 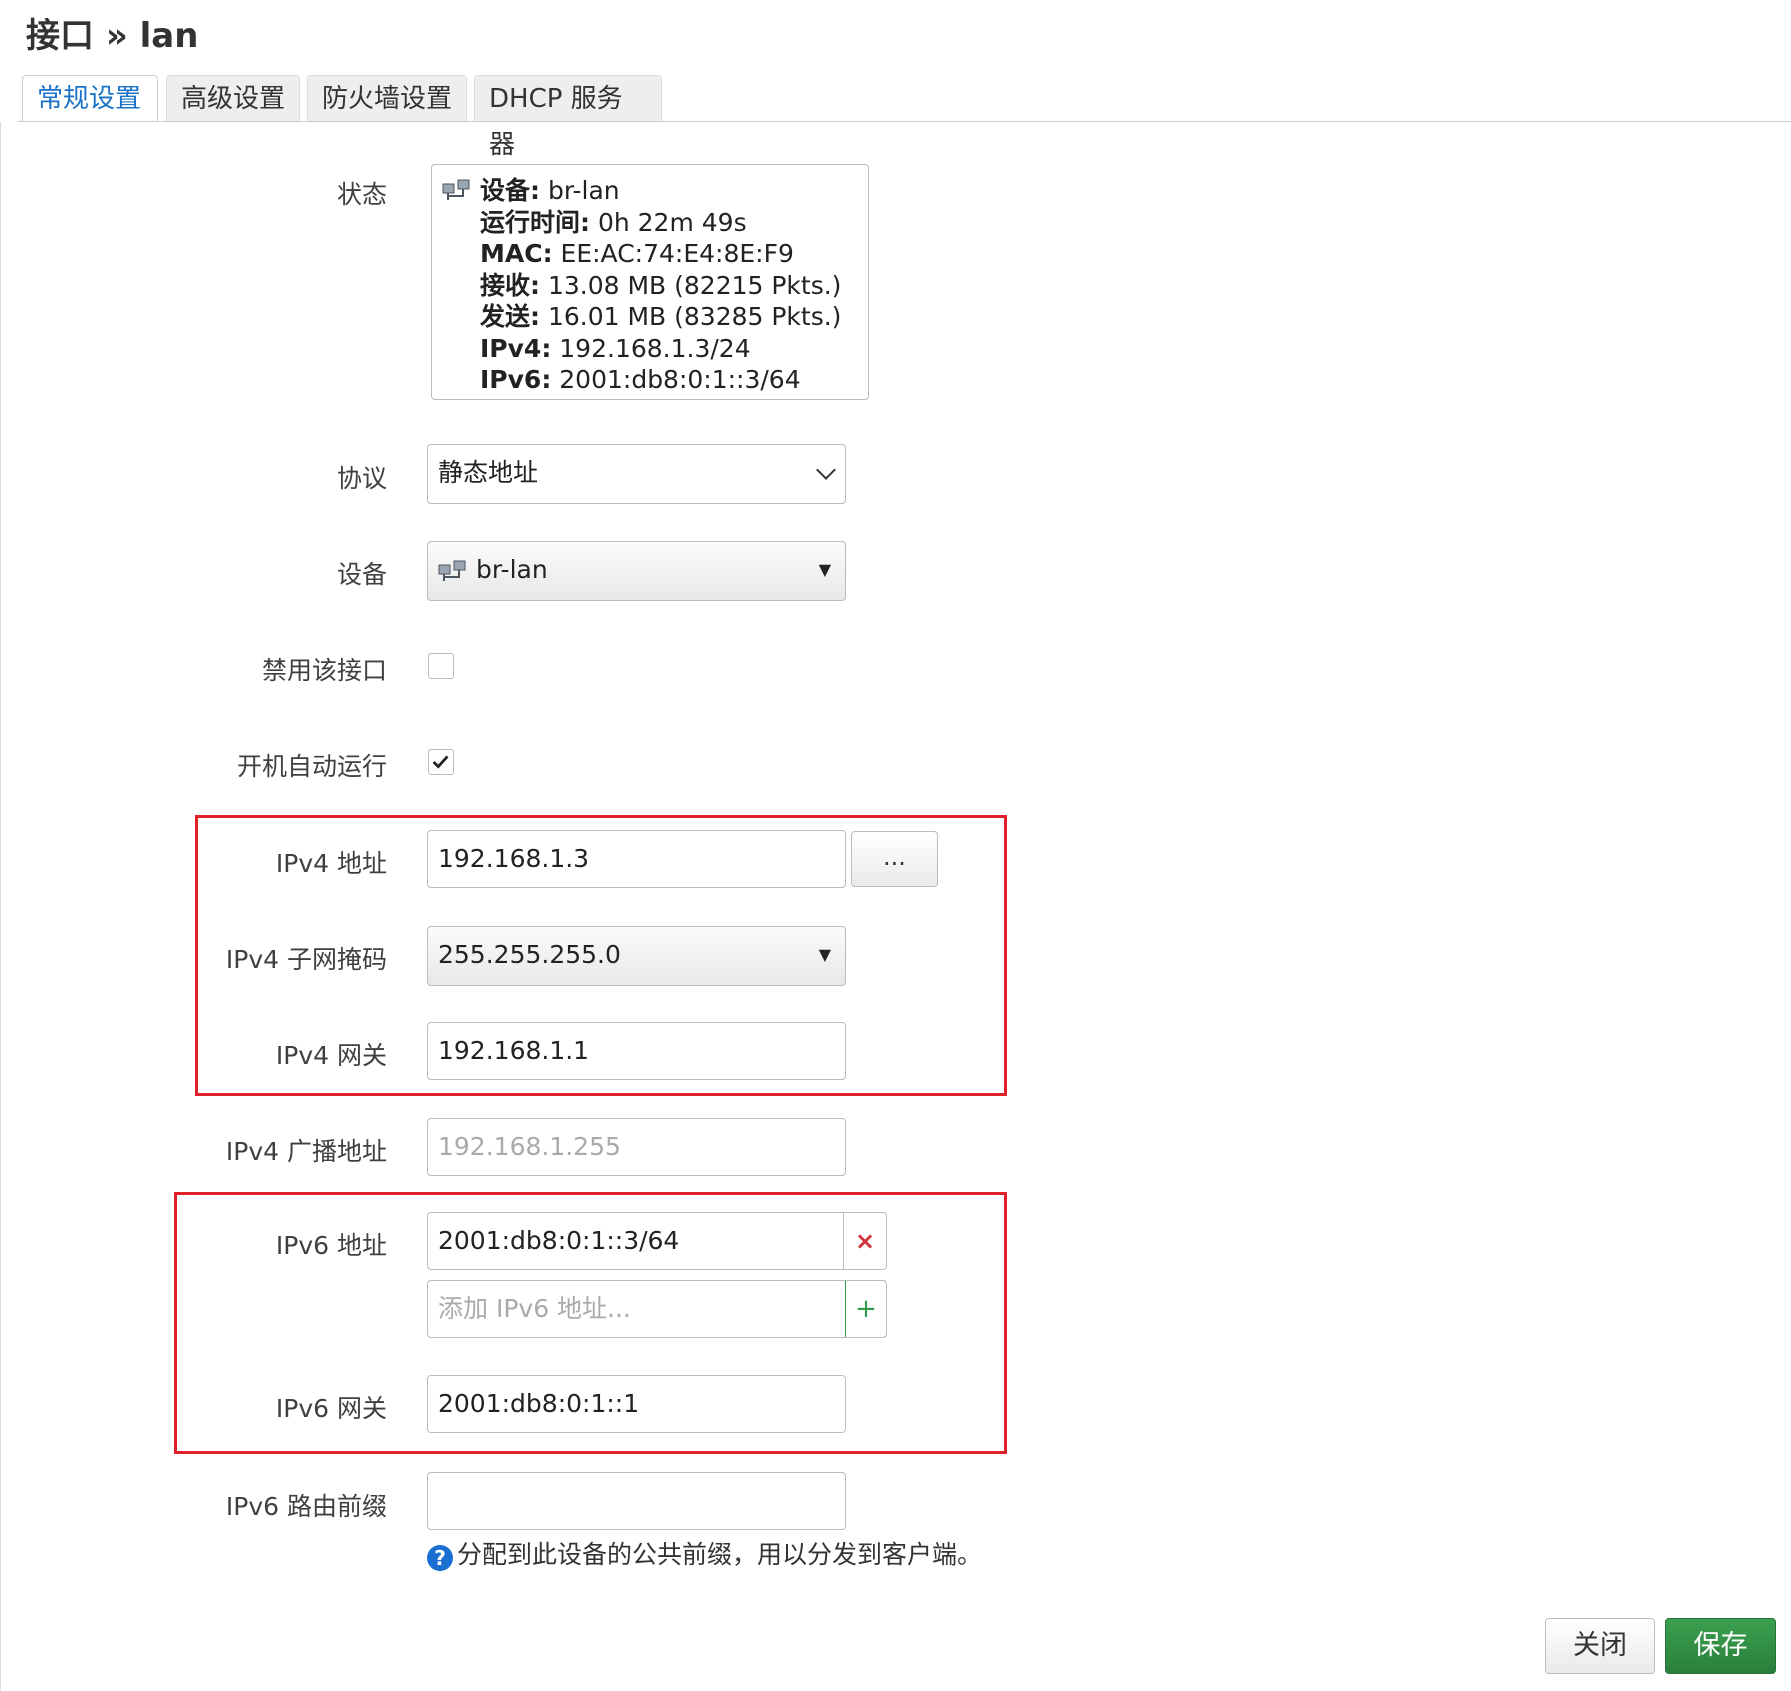 I want to click on ipv4-address-input: 192.168.1.3, so click(x=636, y=859).